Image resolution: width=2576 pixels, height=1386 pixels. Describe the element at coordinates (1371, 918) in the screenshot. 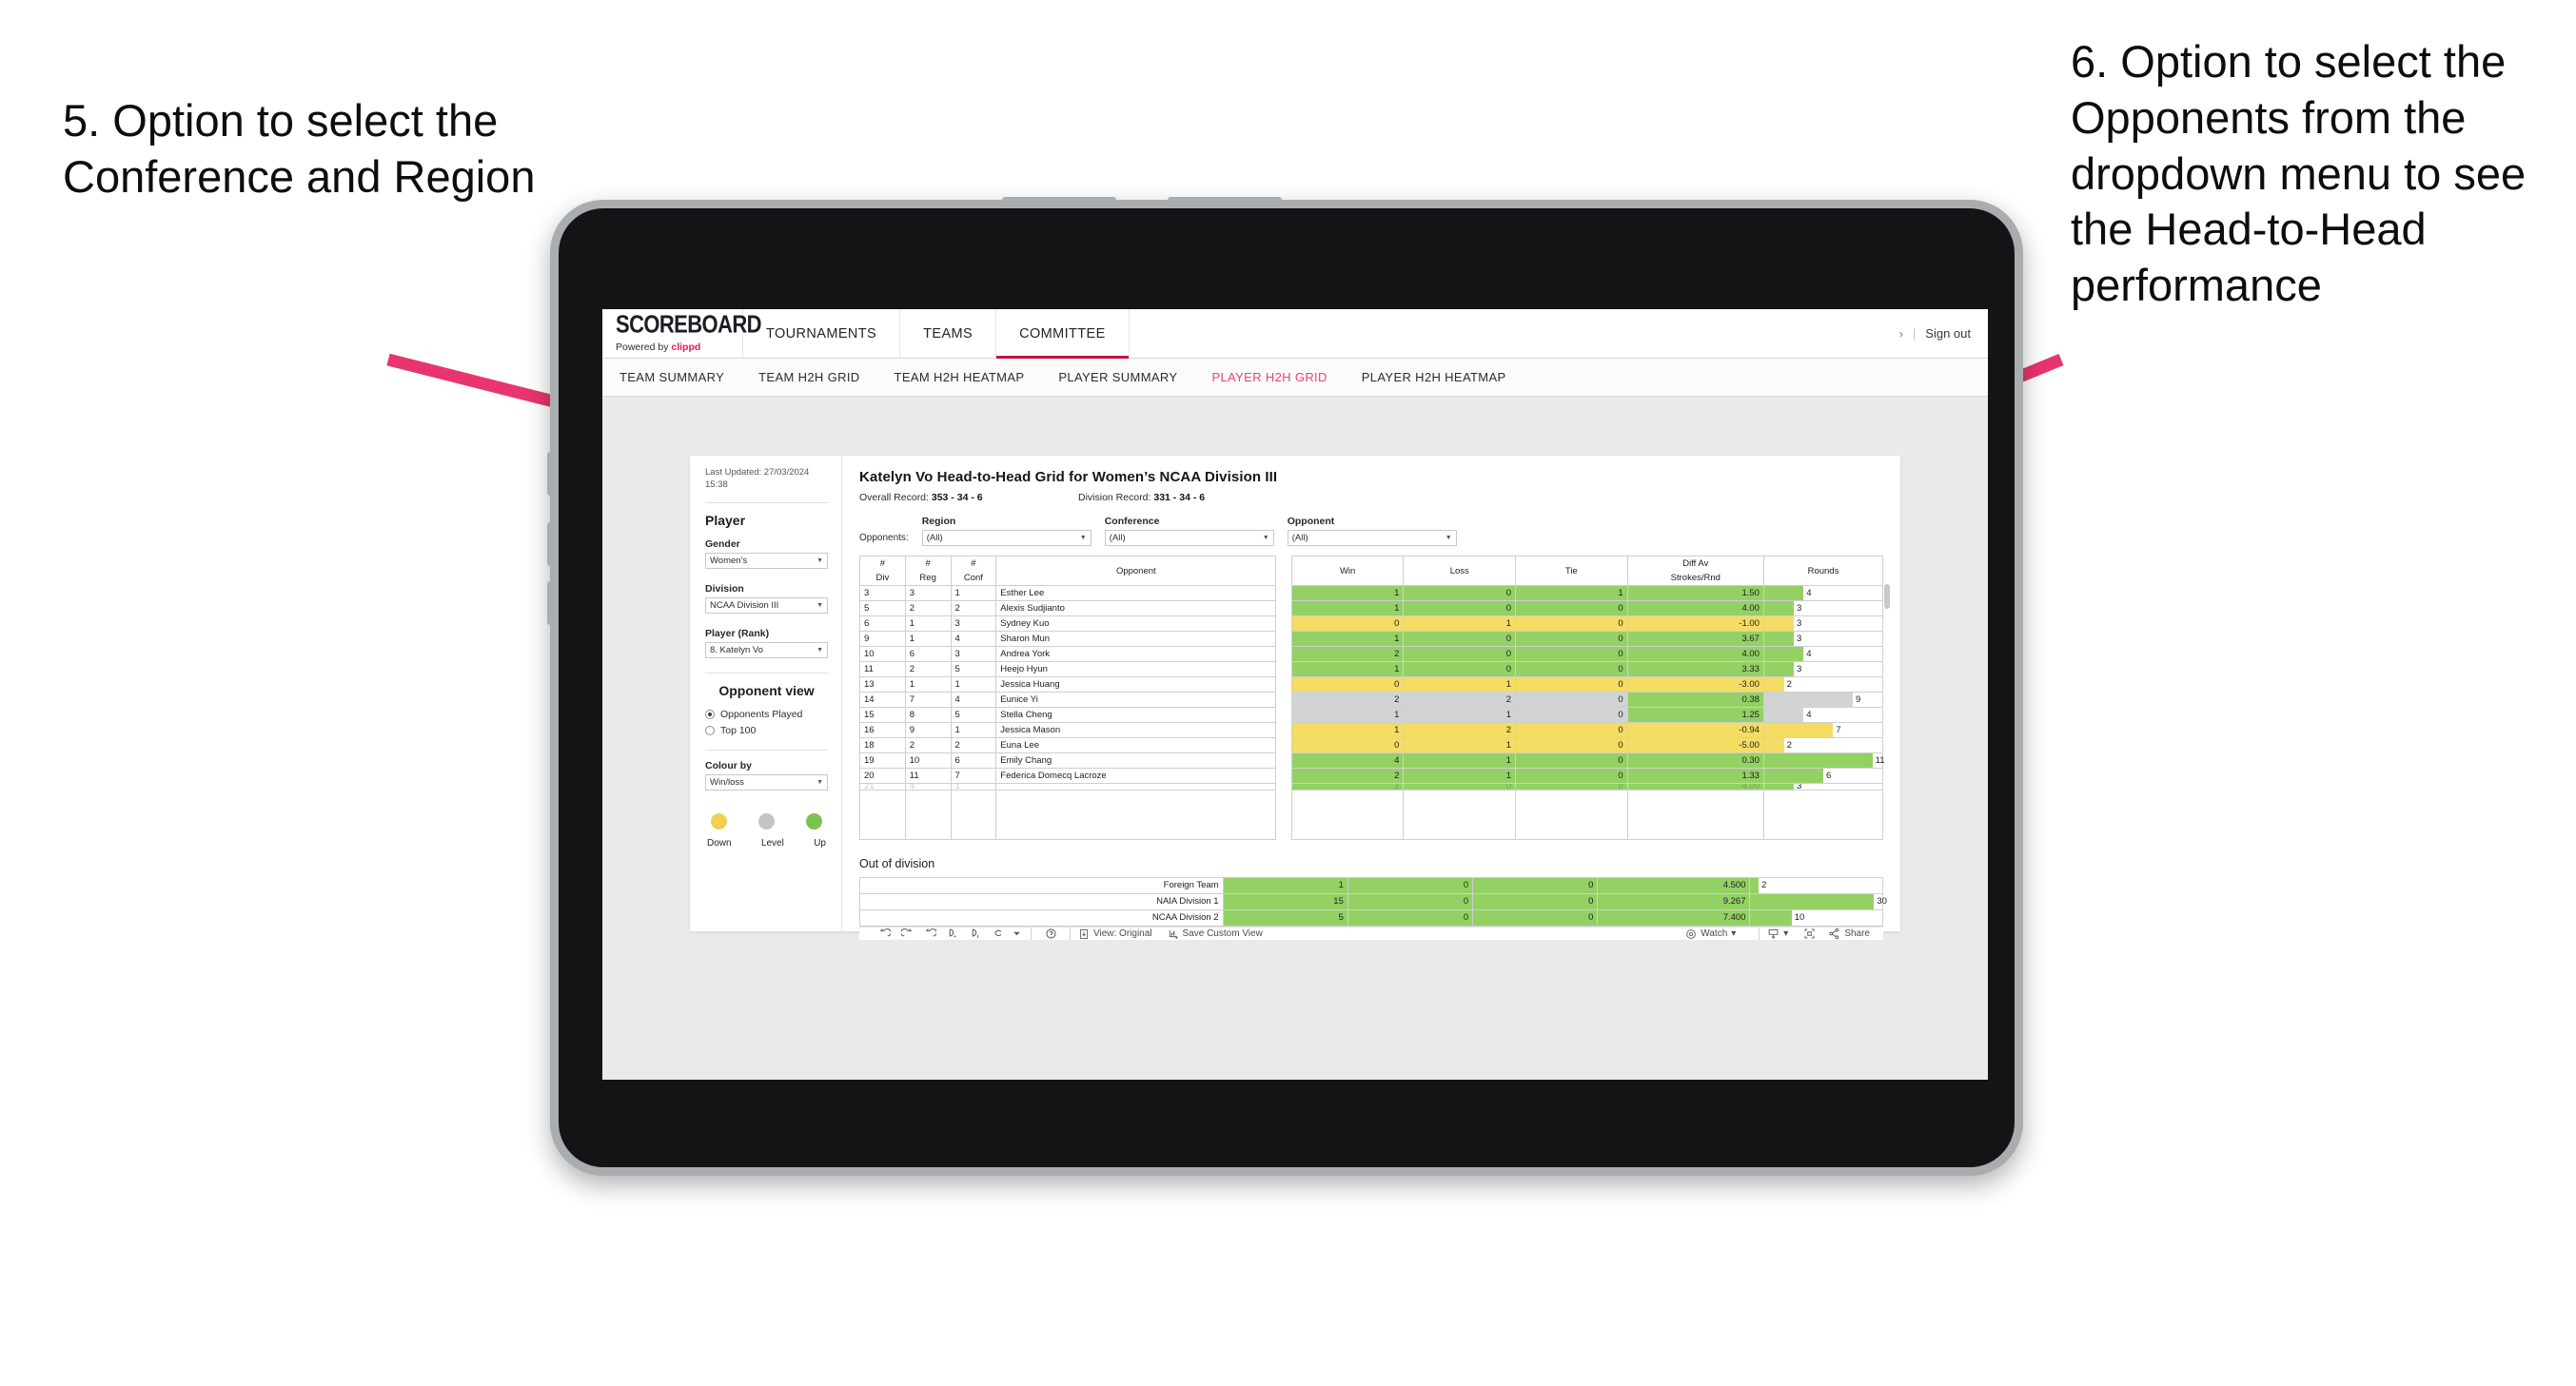

I see `out-of-division-row: NCAA Division 2 5 0 0 7.400 10` at that location.